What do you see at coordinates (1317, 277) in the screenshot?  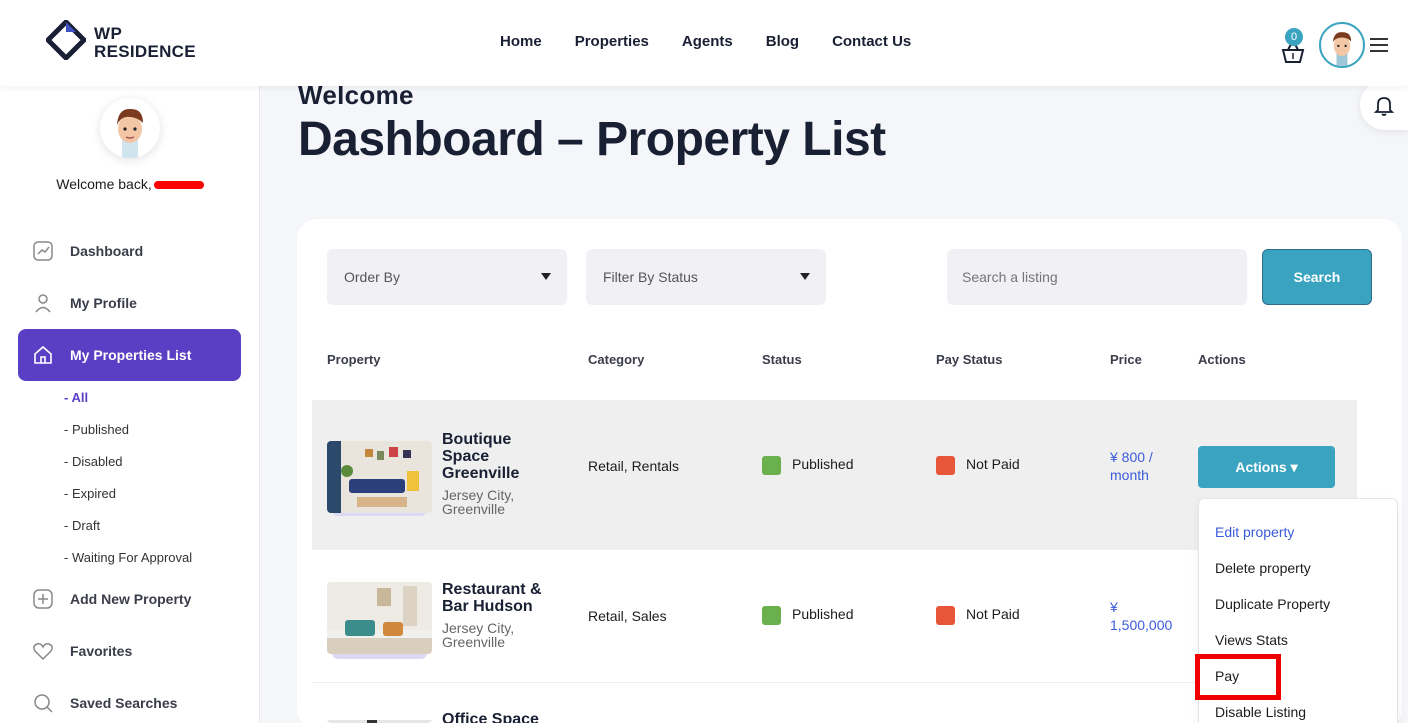 I see `search-button: Search` at bounding box center [1317, 277].